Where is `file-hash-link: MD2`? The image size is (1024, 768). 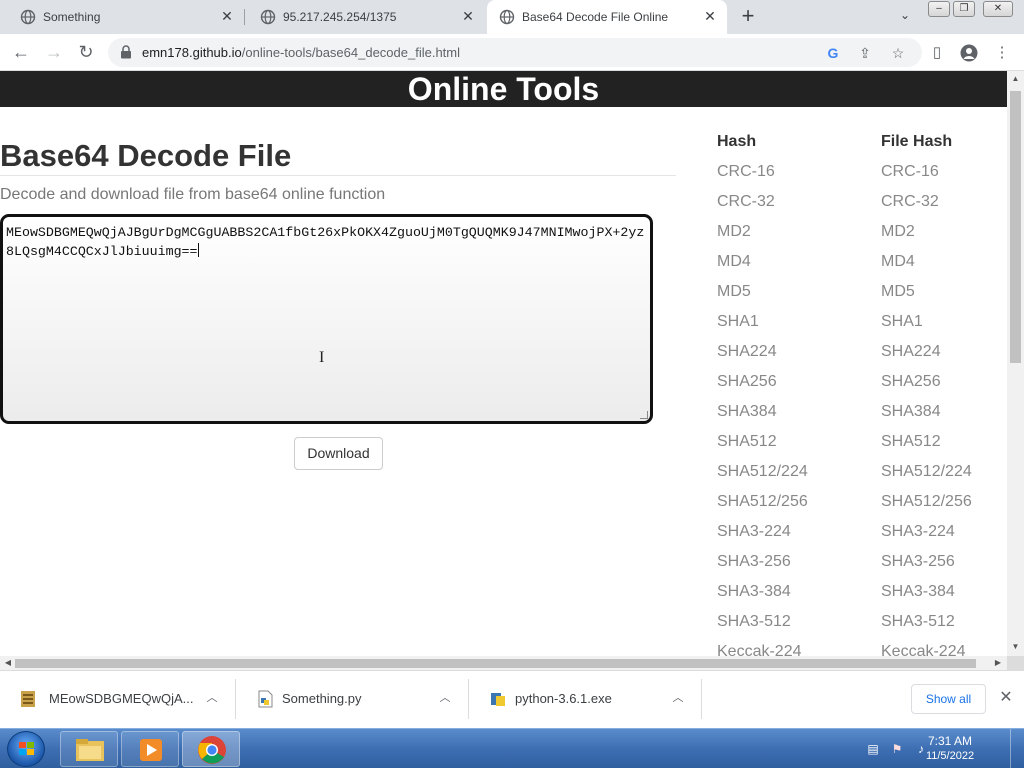 file-hash-link: MD2 is located at coordinates (926, 232).